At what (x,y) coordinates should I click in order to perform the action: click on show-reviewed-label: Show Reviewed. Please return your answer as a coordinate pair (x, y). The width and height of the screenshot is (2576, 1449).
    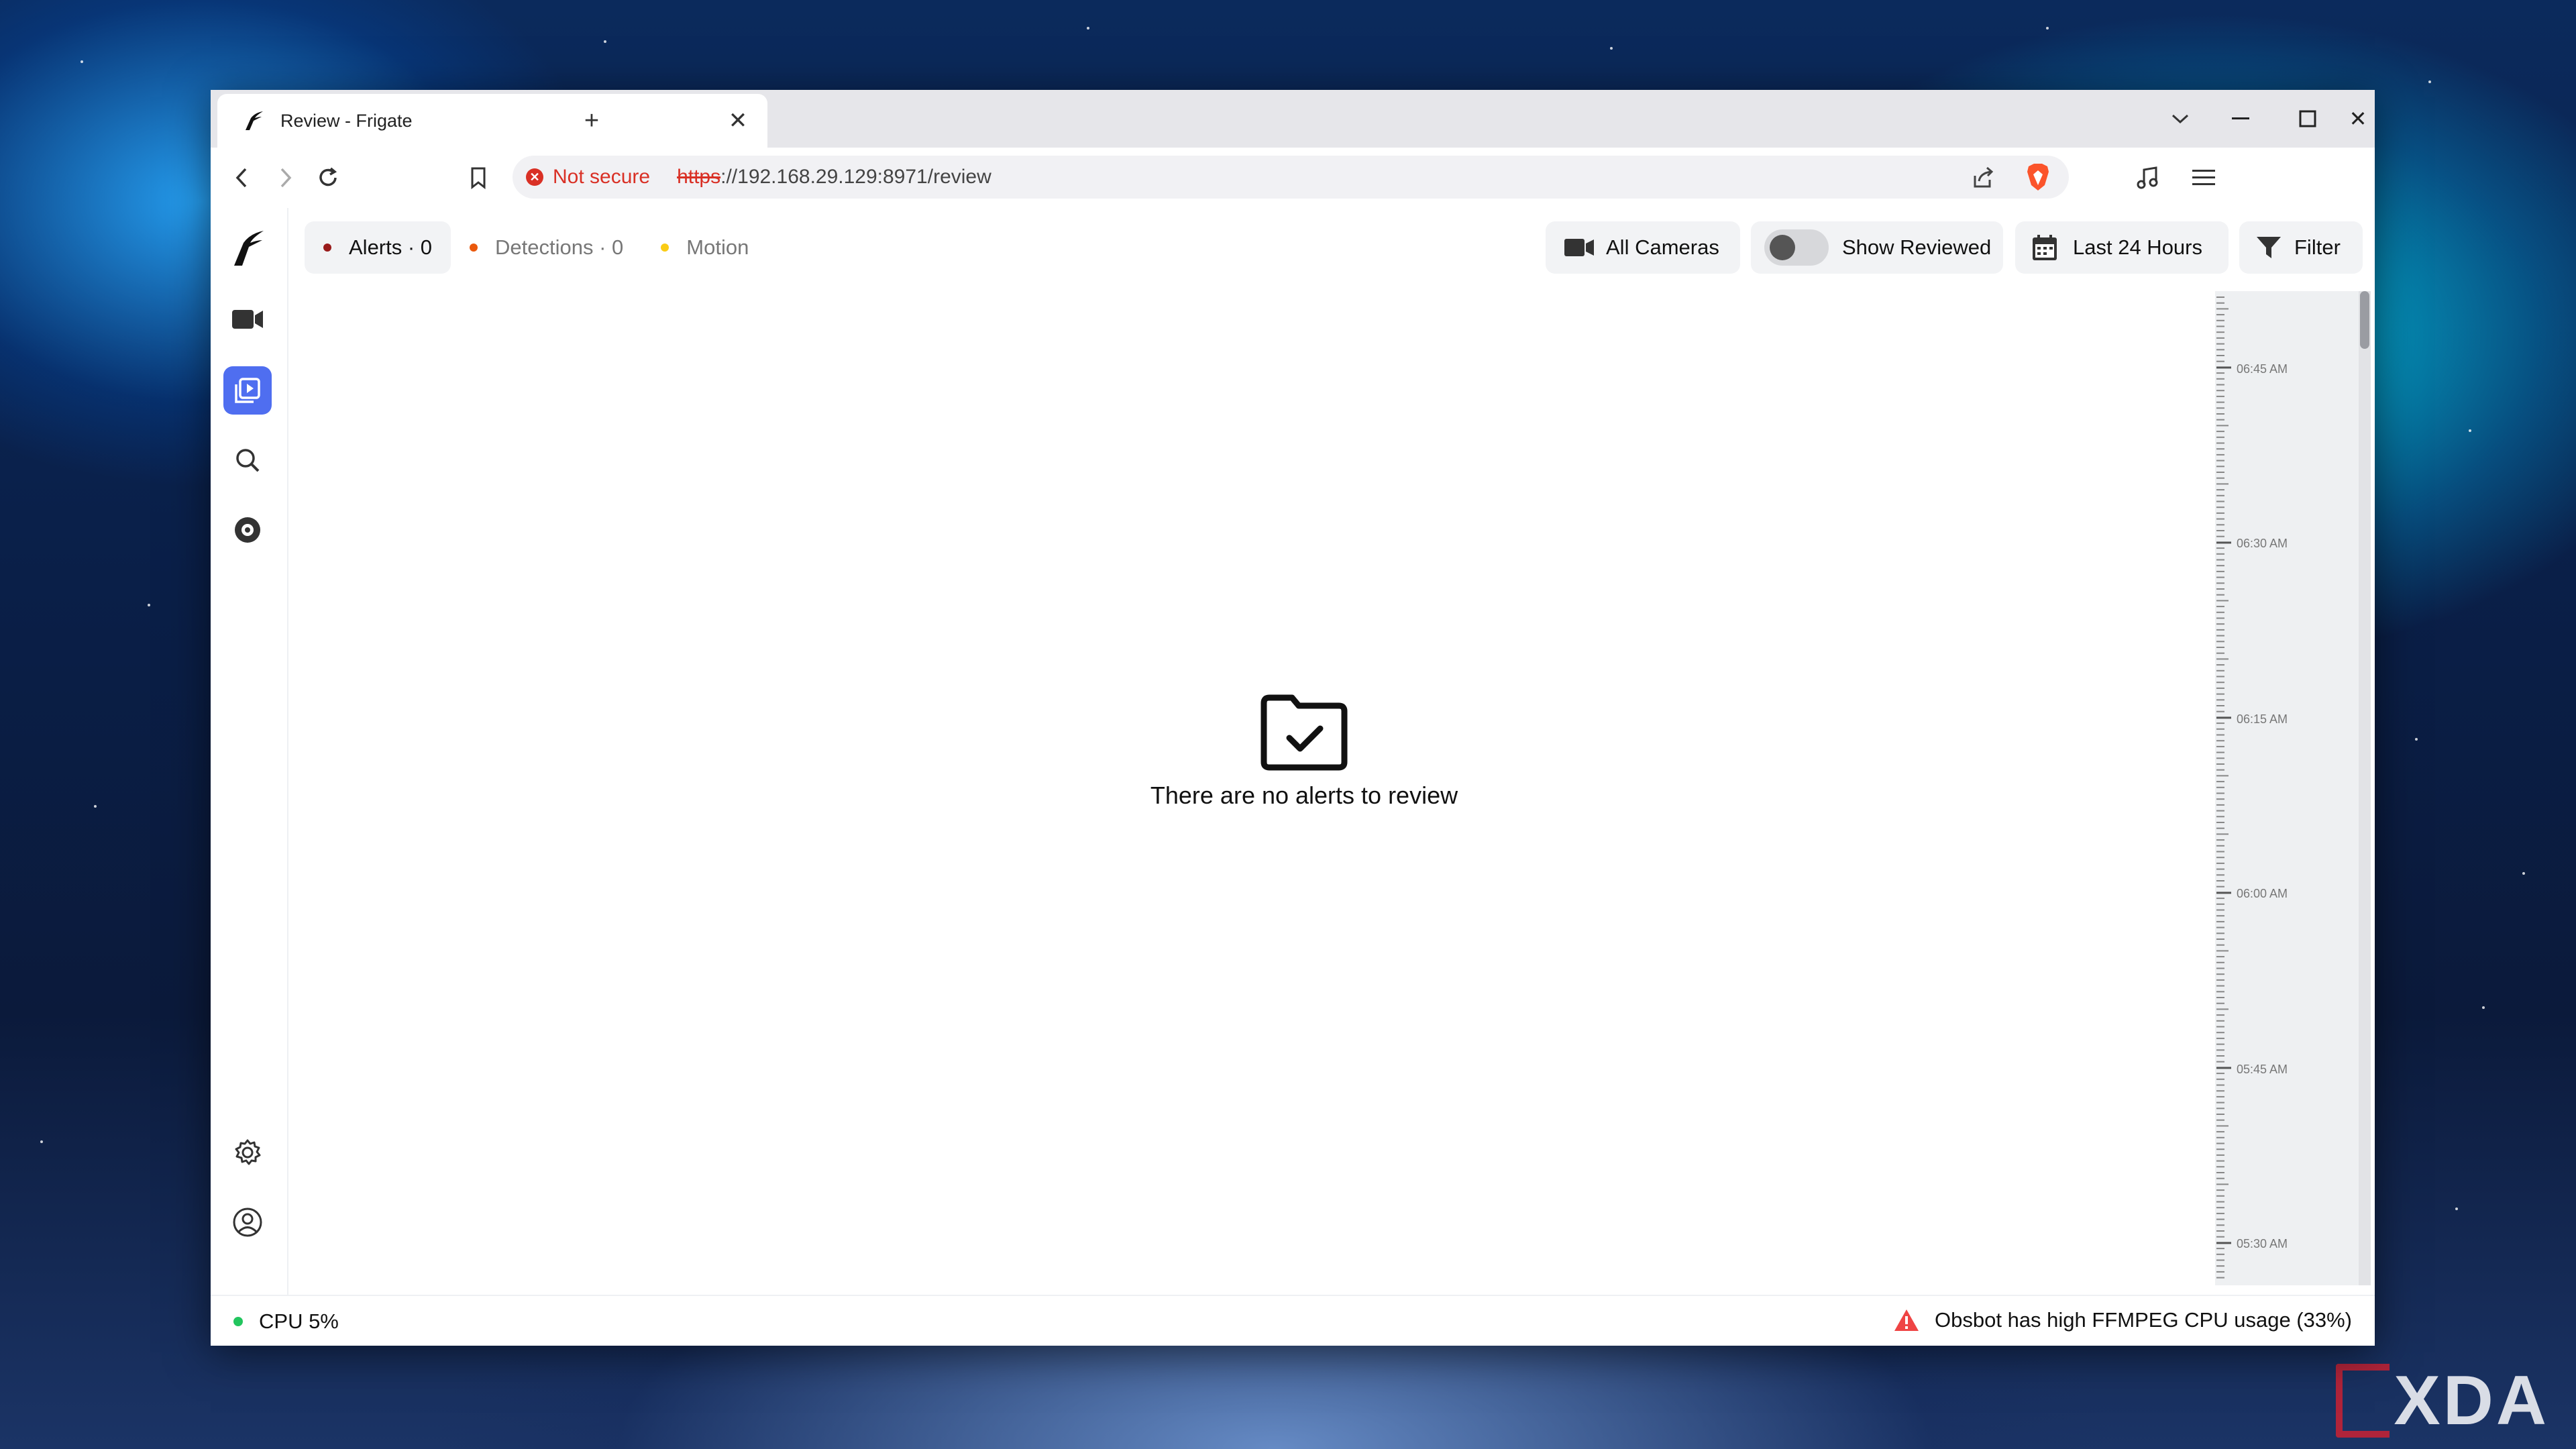
    Looking at the image, I should click on (1917, 247).